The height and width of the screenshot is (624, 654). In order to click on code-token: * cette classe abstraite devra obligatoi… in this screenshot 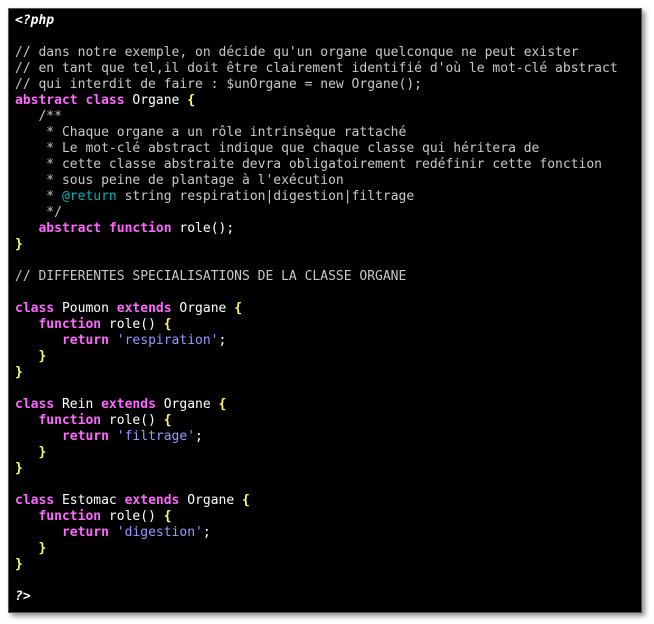, I will do `click(308, 164)`.